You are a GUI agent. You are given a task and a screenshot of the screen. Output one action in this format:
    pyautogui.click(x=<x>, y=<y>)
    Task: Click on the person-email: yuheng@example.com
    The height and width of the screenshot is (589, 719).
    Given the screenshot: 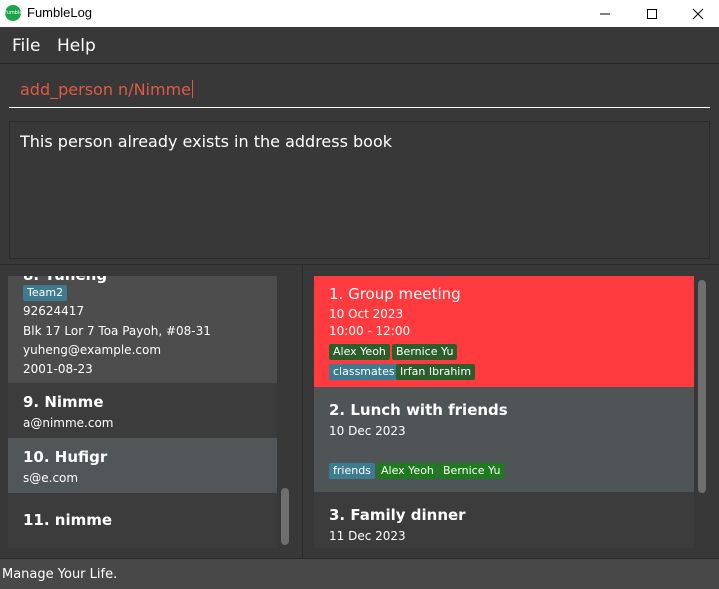 What is the action you would take?
    pyautogui.click(x=92, y=350)
    